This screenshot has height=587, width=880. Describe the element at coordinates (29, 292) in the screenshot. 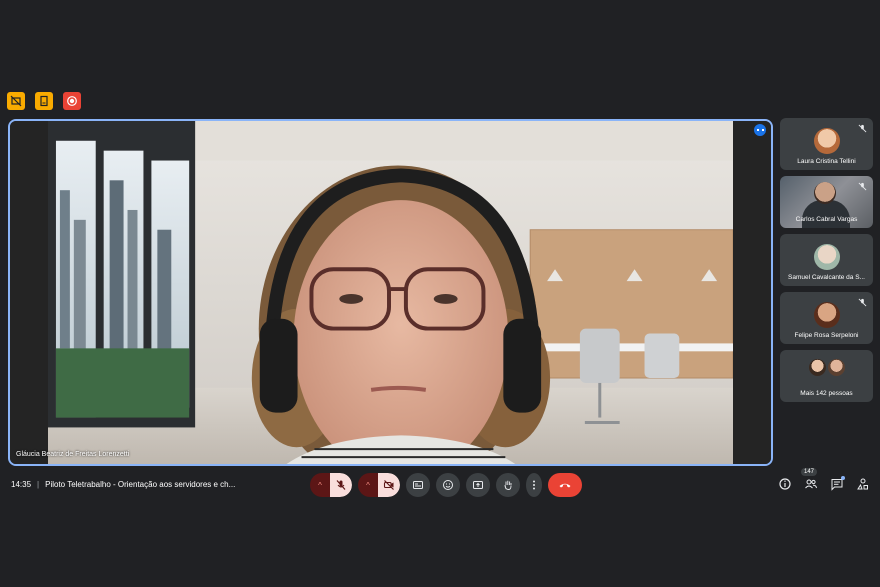

I see `letterbox-left` at that location.